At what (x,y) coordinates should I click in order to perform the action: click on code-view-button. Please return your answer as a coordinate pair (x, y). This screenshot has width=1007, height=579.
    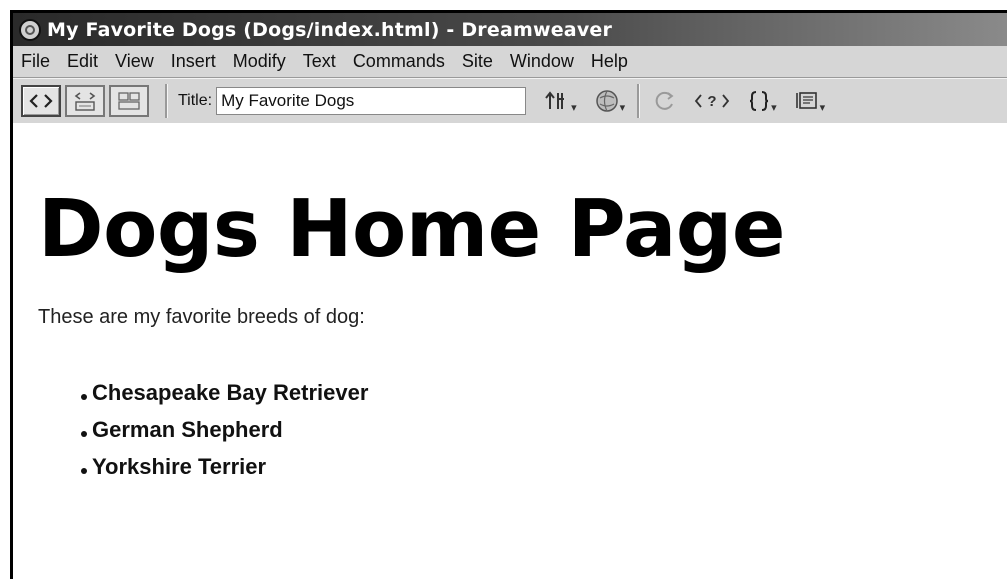
    Looking at the image, I should click on (41, 101).